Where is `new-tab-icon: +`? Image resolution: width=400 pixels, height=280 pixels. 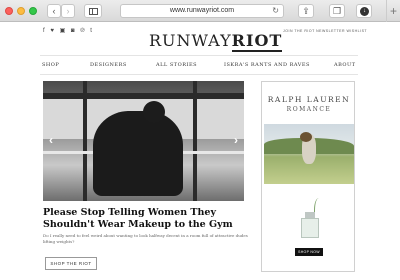
new-tab-icon: + is located at coordinates (393, 11).